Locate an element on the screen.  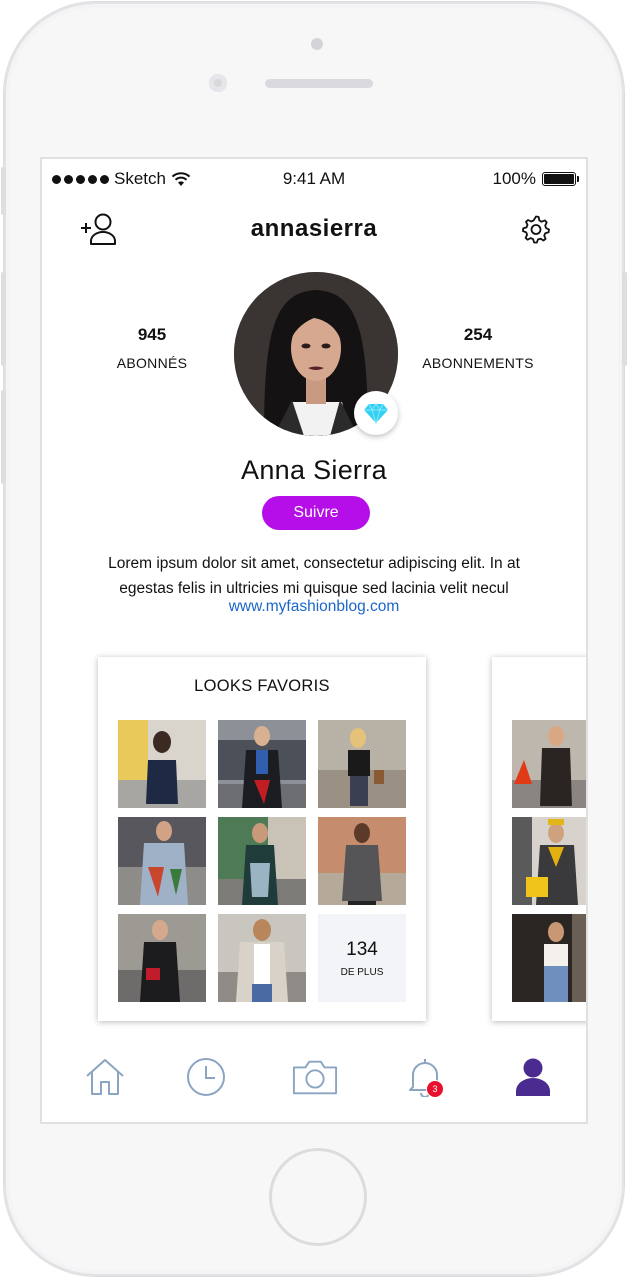
volume-up-button is located at coordinates (3, 319).